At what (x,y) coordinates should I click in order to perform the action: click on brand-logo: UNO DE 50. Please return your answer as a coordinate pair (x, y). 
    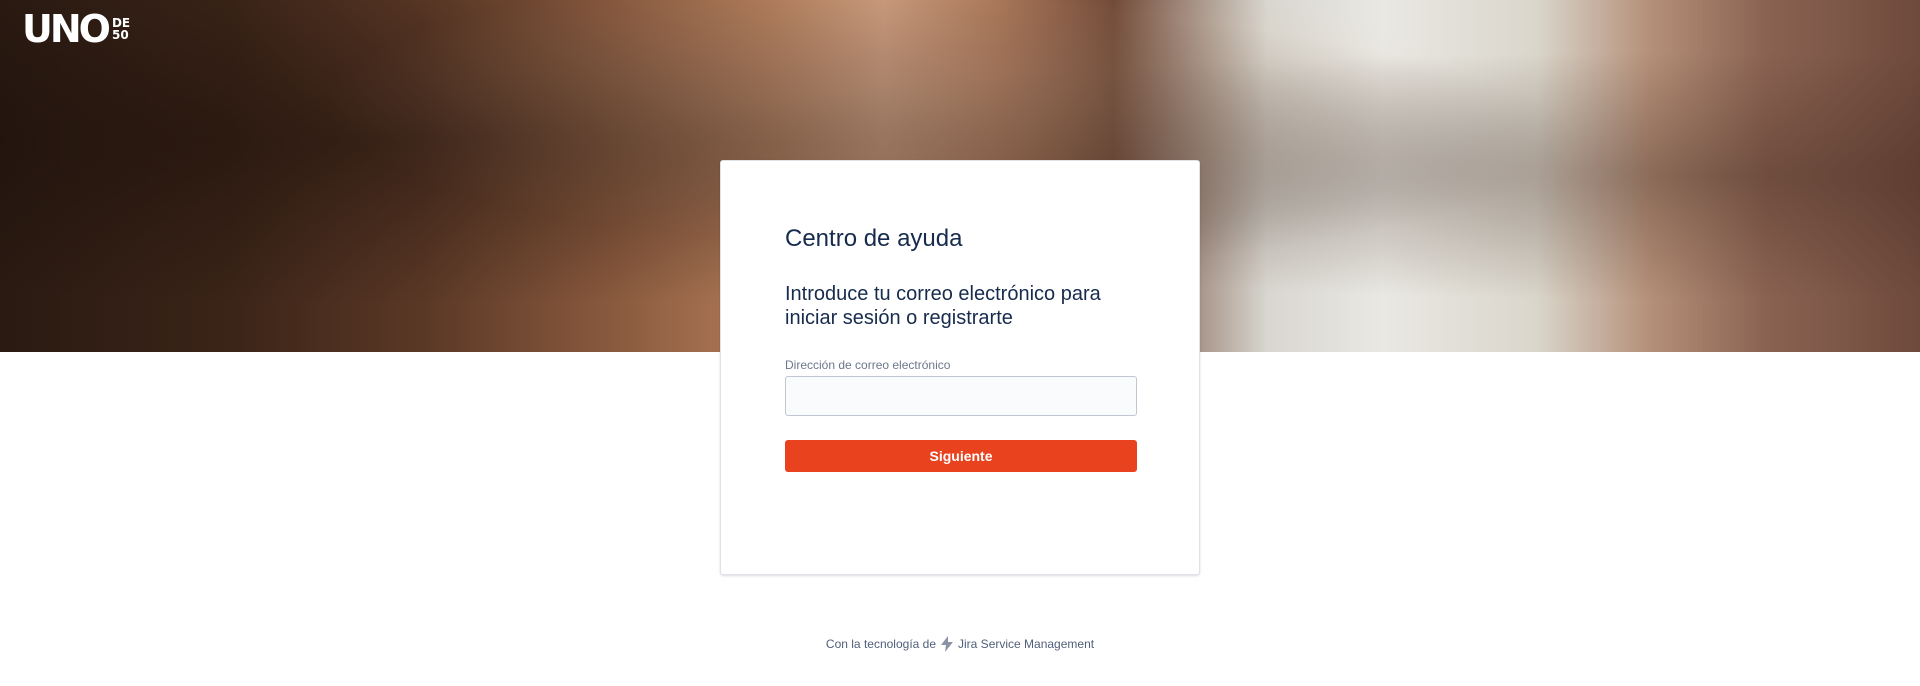
    Looking at the image, I should click on (76, 29).